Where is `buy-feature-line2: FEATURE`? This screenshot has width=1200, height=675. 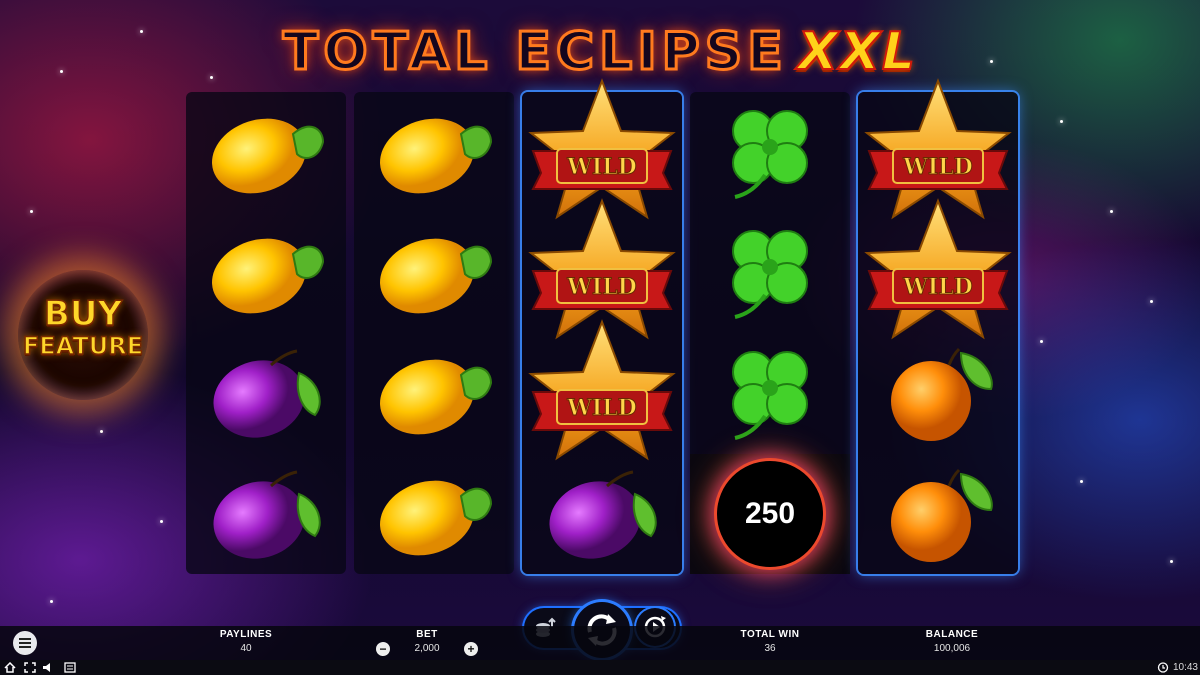
buy-feature-line2: FEATURE is located at coordinates (83, 346).